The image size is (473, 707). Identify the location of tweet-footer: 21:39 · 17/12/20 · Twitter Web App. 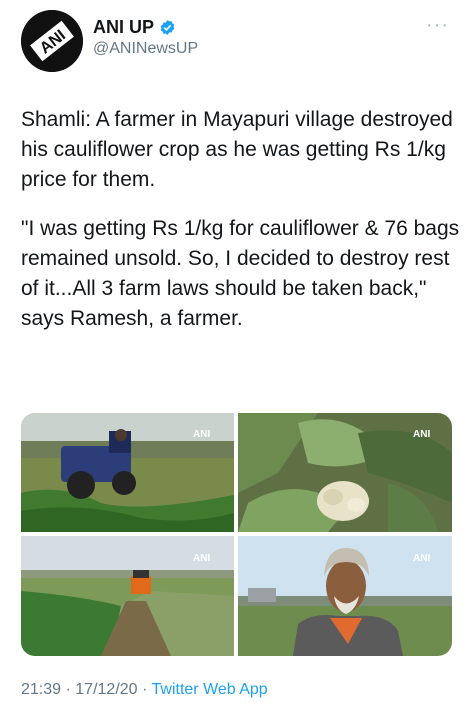
(144, 690).